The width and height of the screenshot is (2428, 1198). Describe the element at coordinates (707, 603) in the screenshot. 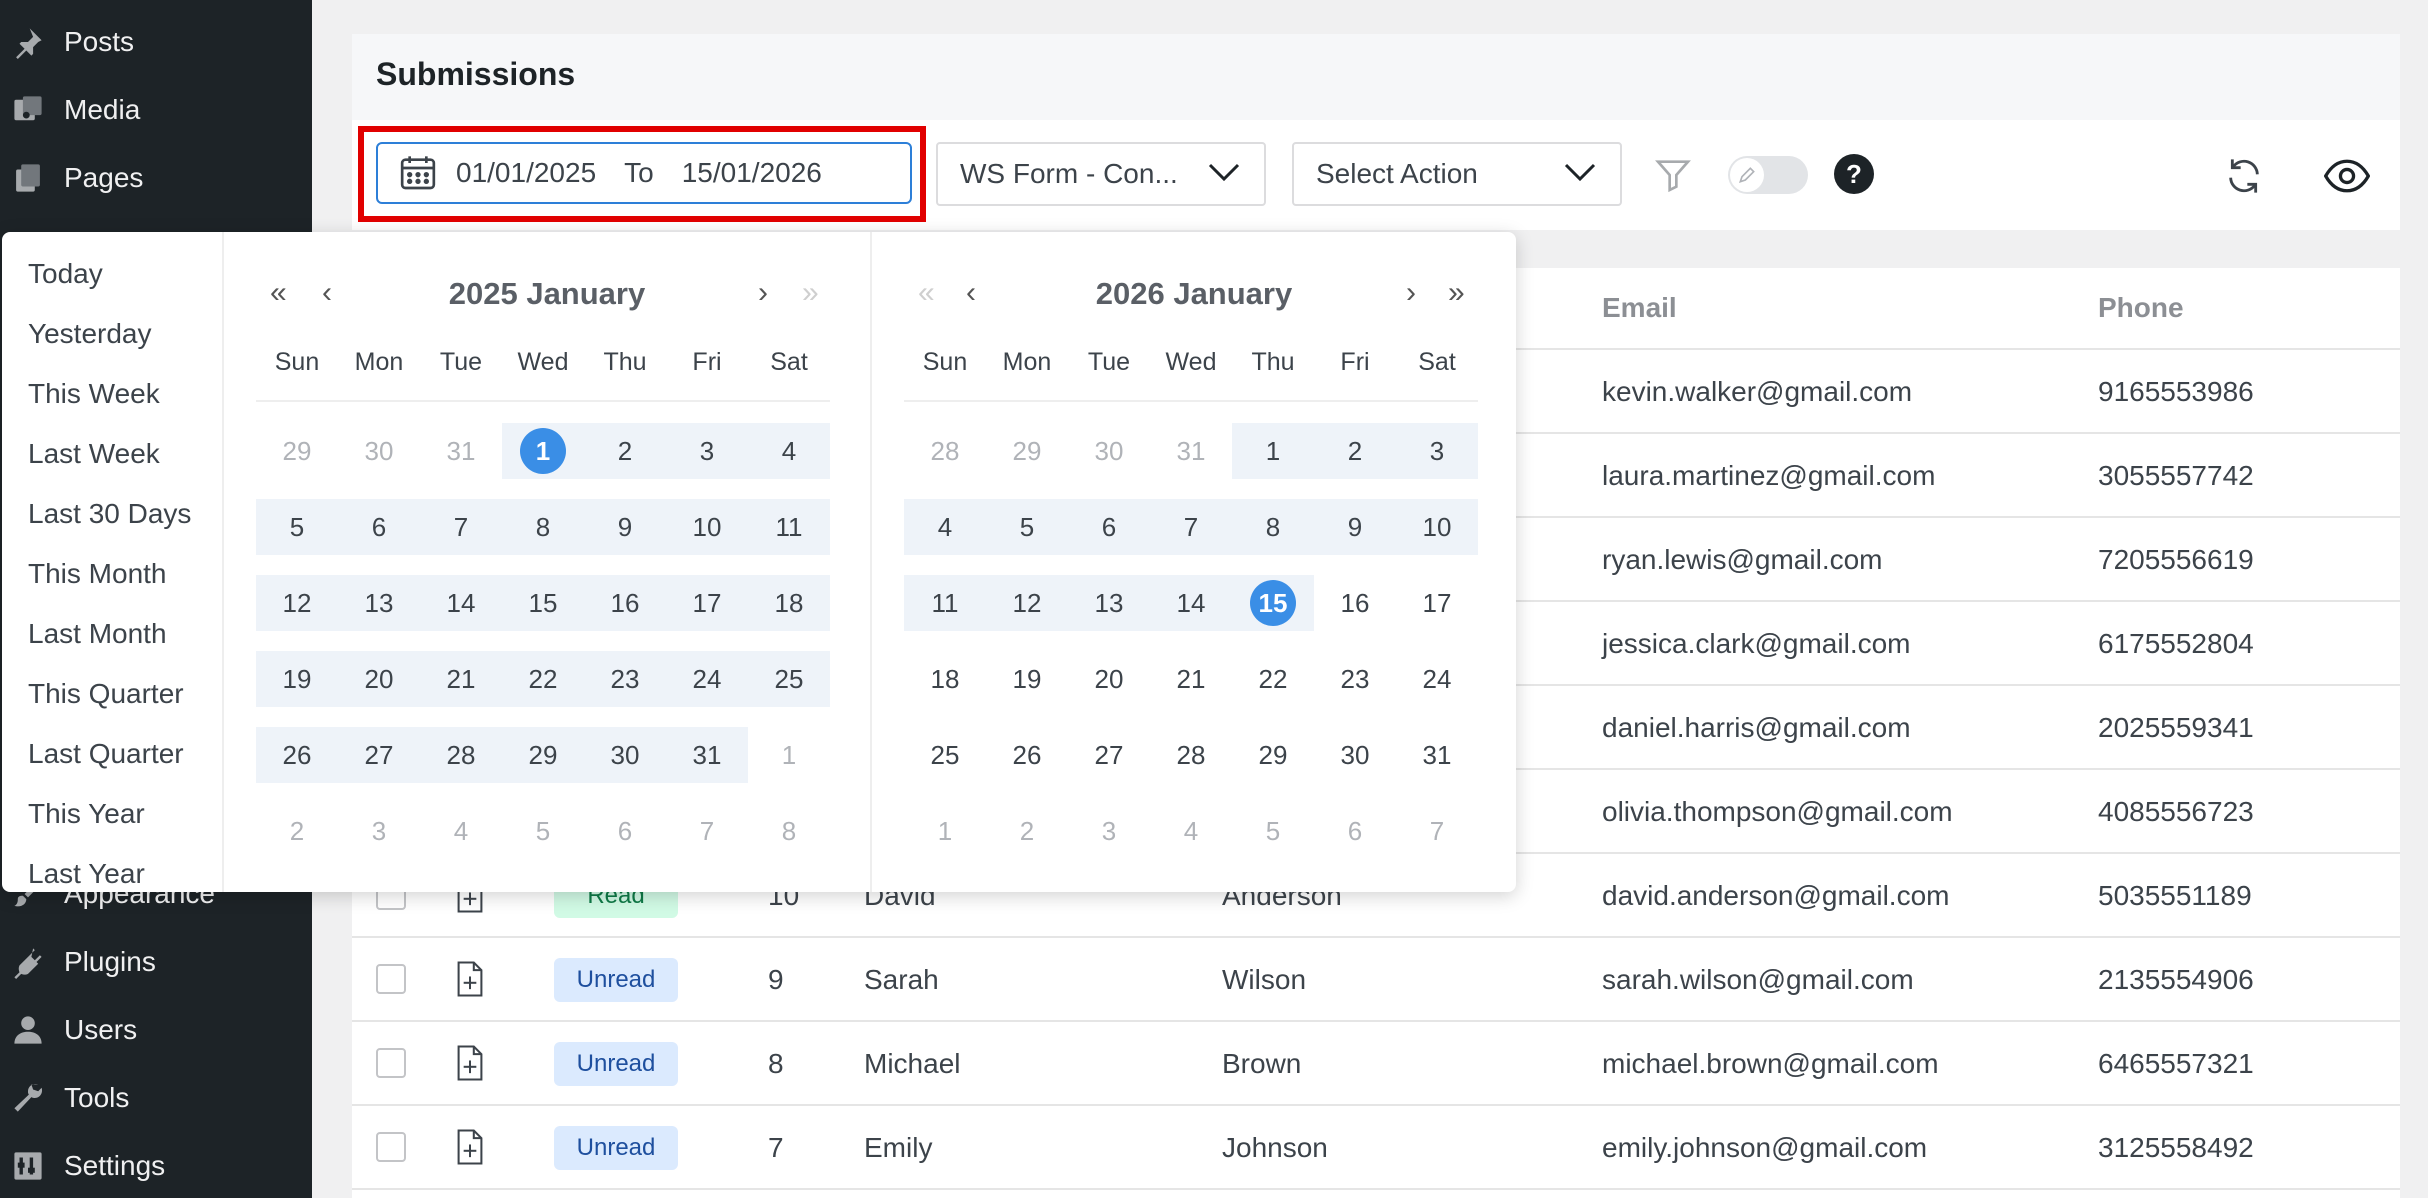

I see `calendar-day: 17` at that location.